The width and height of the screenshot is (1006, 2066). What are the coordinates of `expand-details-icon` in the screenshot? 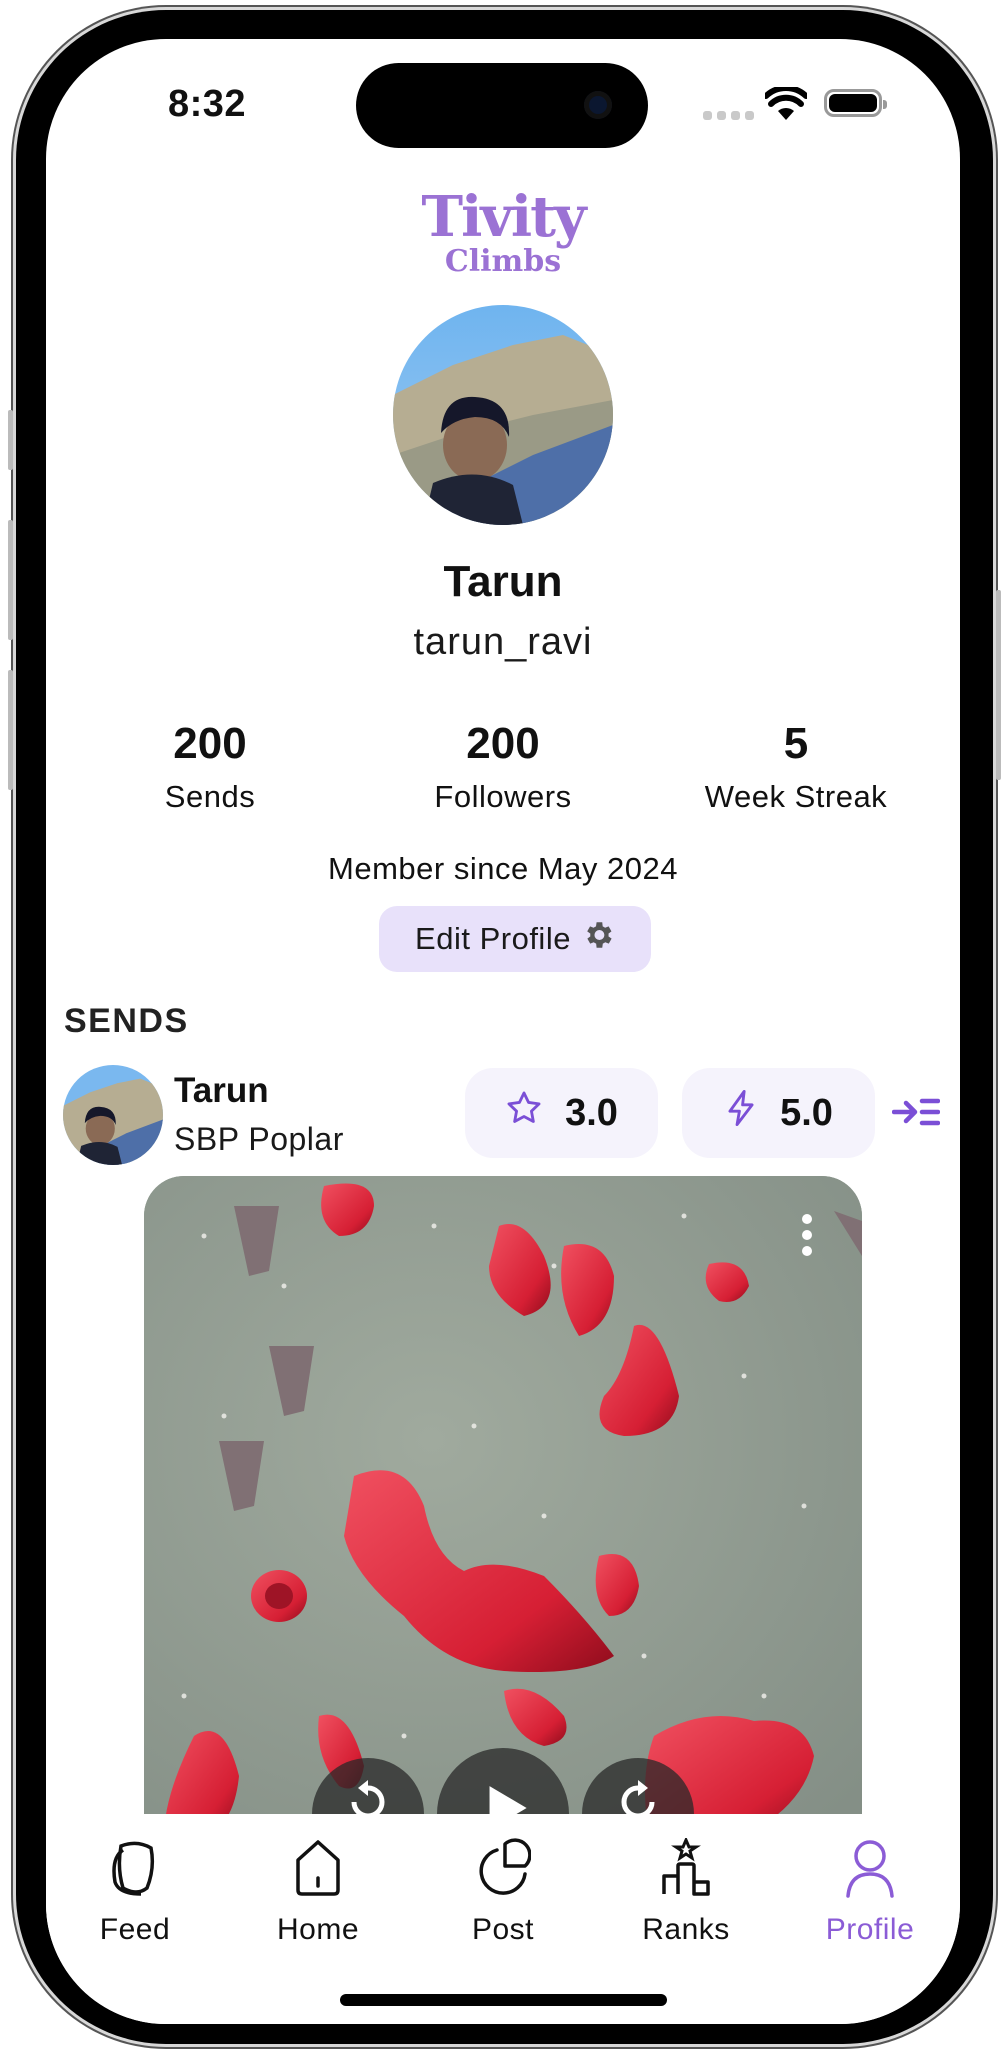 It's located at (916, 1114).